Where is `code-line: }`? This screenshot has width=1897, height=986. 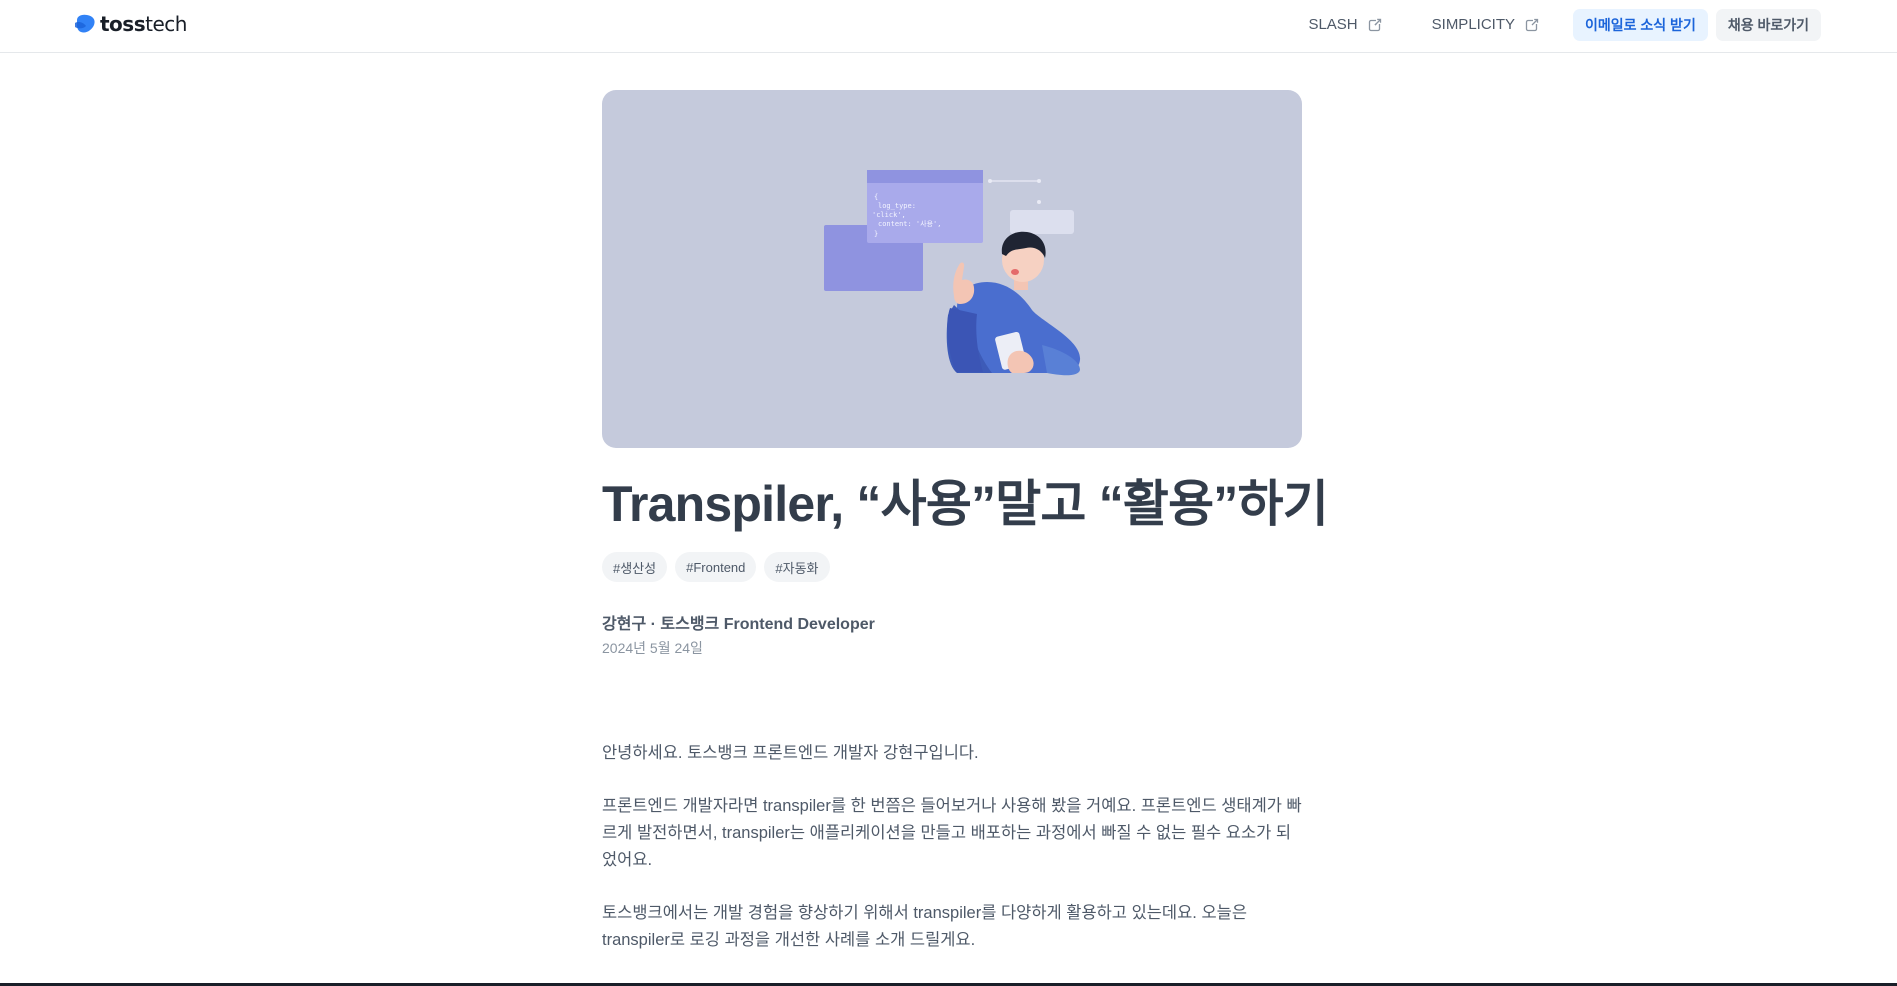
code-line: } is located at coordinates (876, 234).